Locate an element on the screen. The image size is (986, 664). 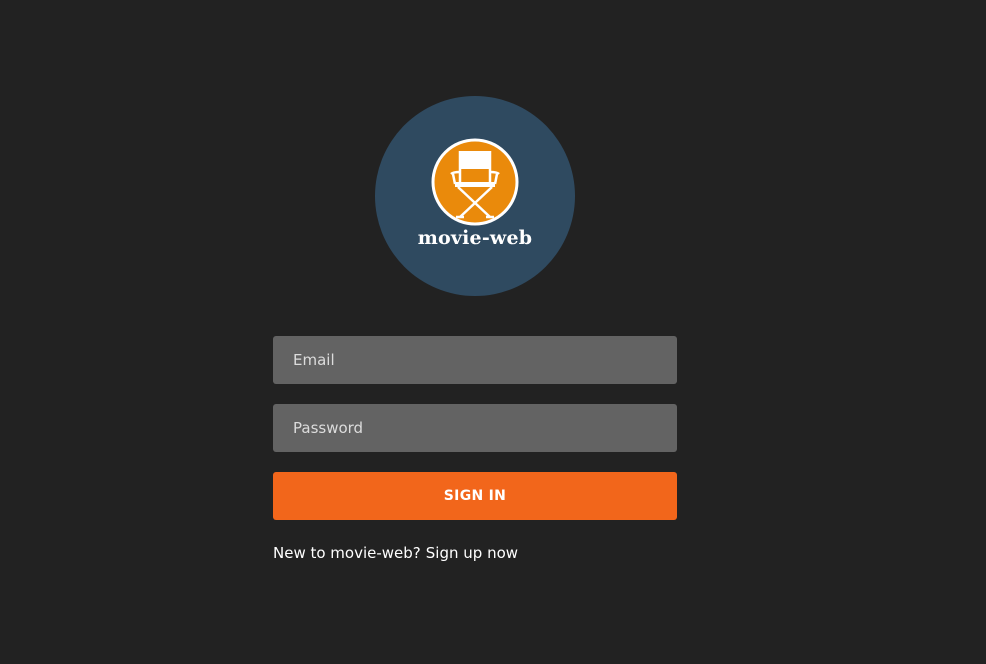
password-field is located at coordinates (475, 428).